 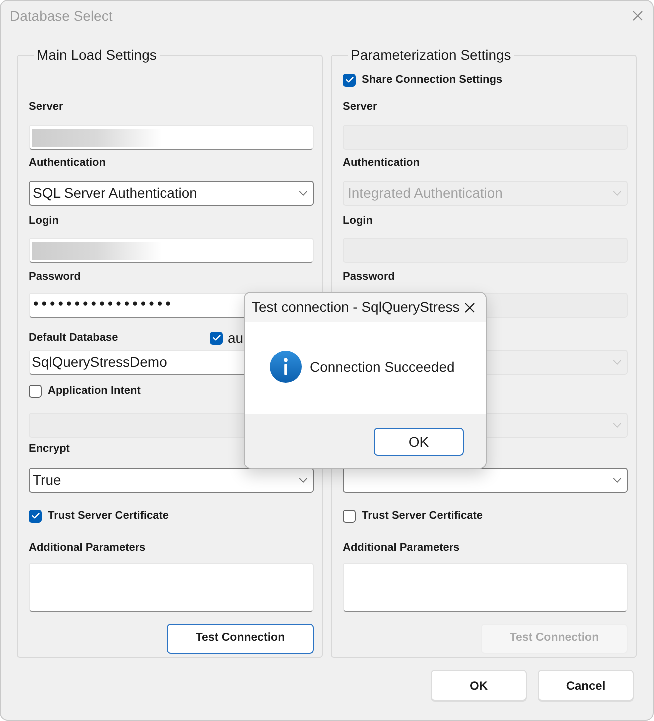 I want to click on window-title: Database Select, so click(x=61, y=16).